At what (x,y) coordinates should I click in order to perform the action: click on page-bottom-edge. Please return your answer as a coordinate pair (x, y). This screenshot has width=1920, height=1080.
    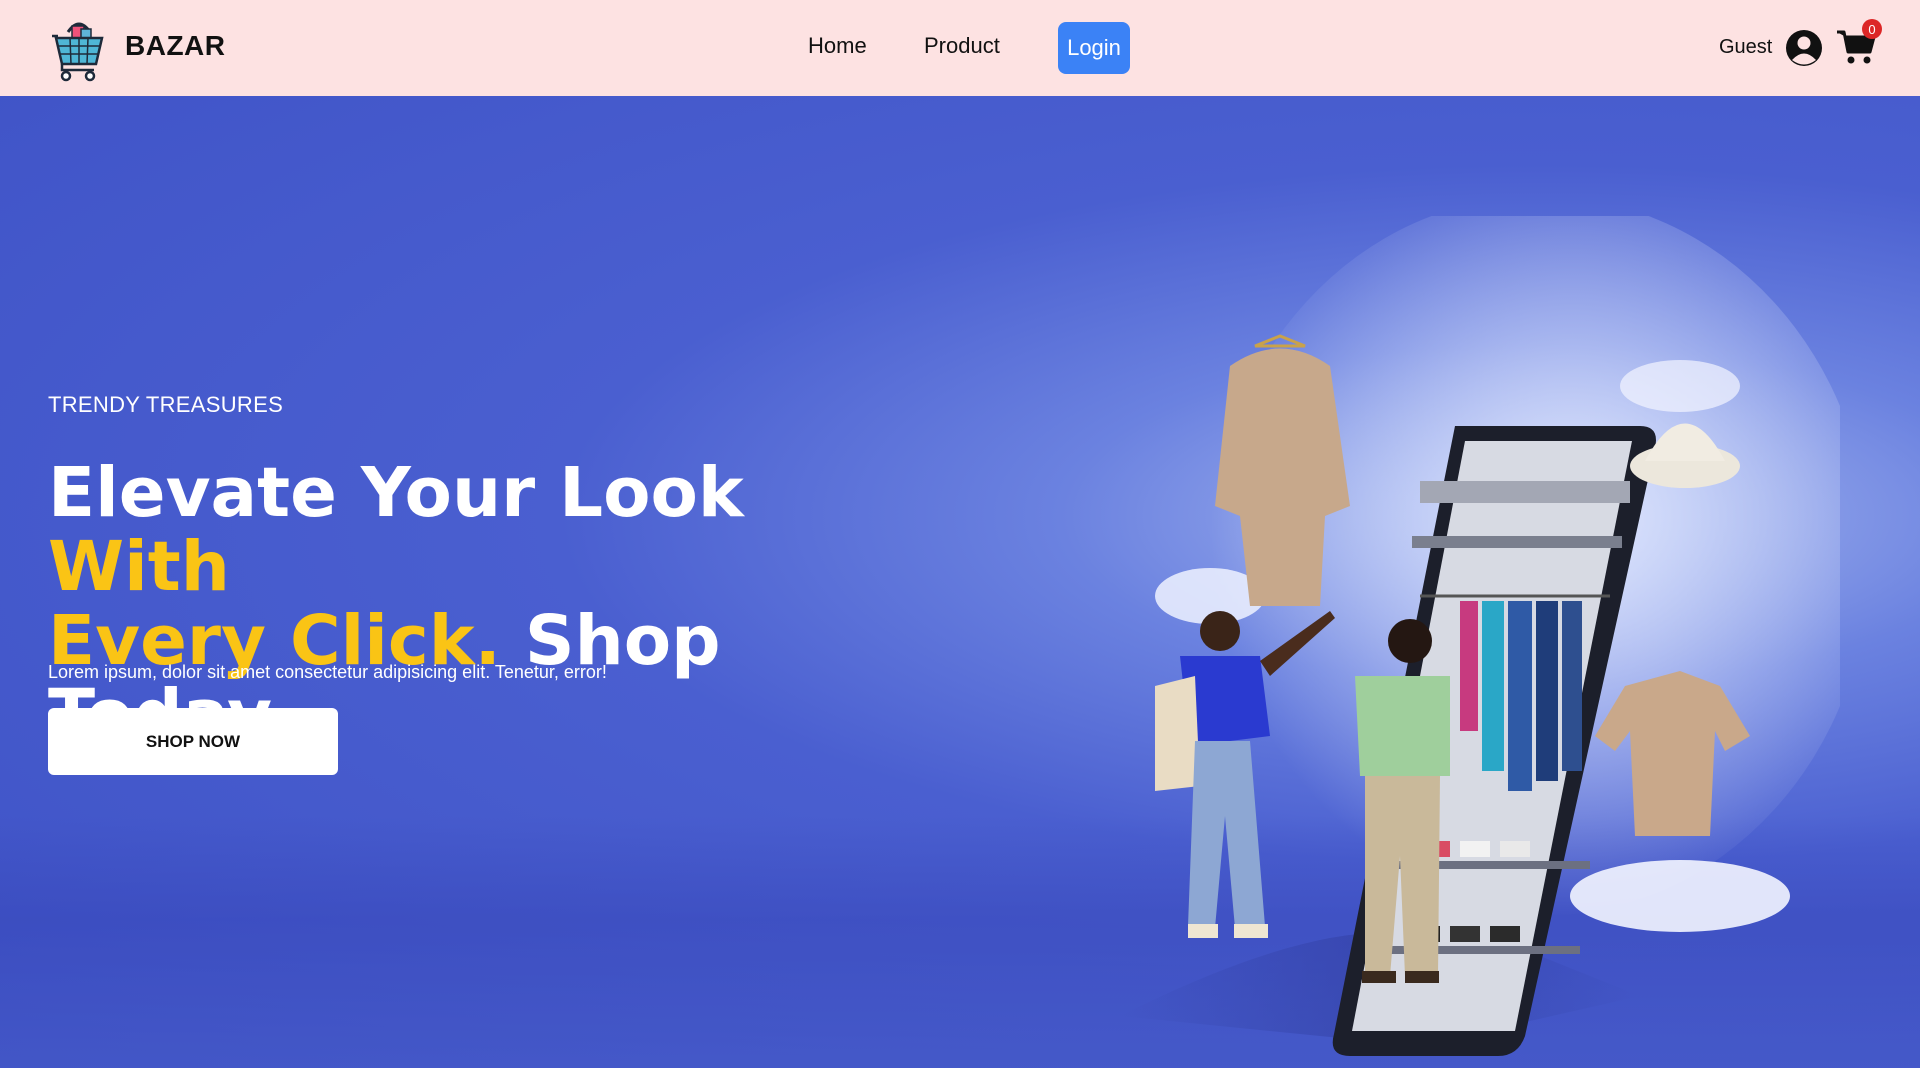
    Looking at the image, I should click on (960, 1074).